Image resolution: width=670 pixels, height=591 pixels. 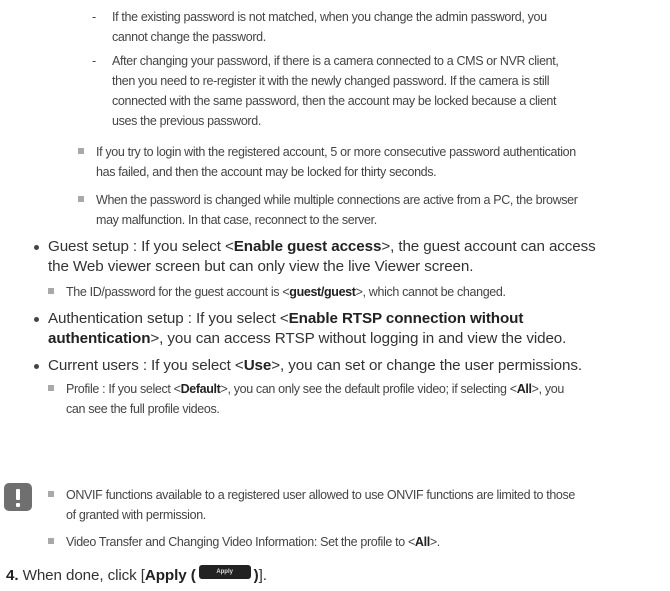 I want to click on step-number: 4., so click(x=12, y=575).